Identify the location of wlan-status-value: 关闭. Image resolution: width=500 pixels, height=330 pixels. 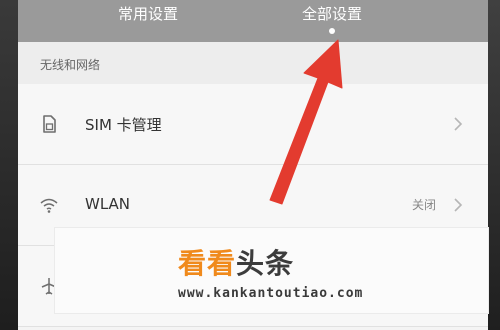
(423, 205).